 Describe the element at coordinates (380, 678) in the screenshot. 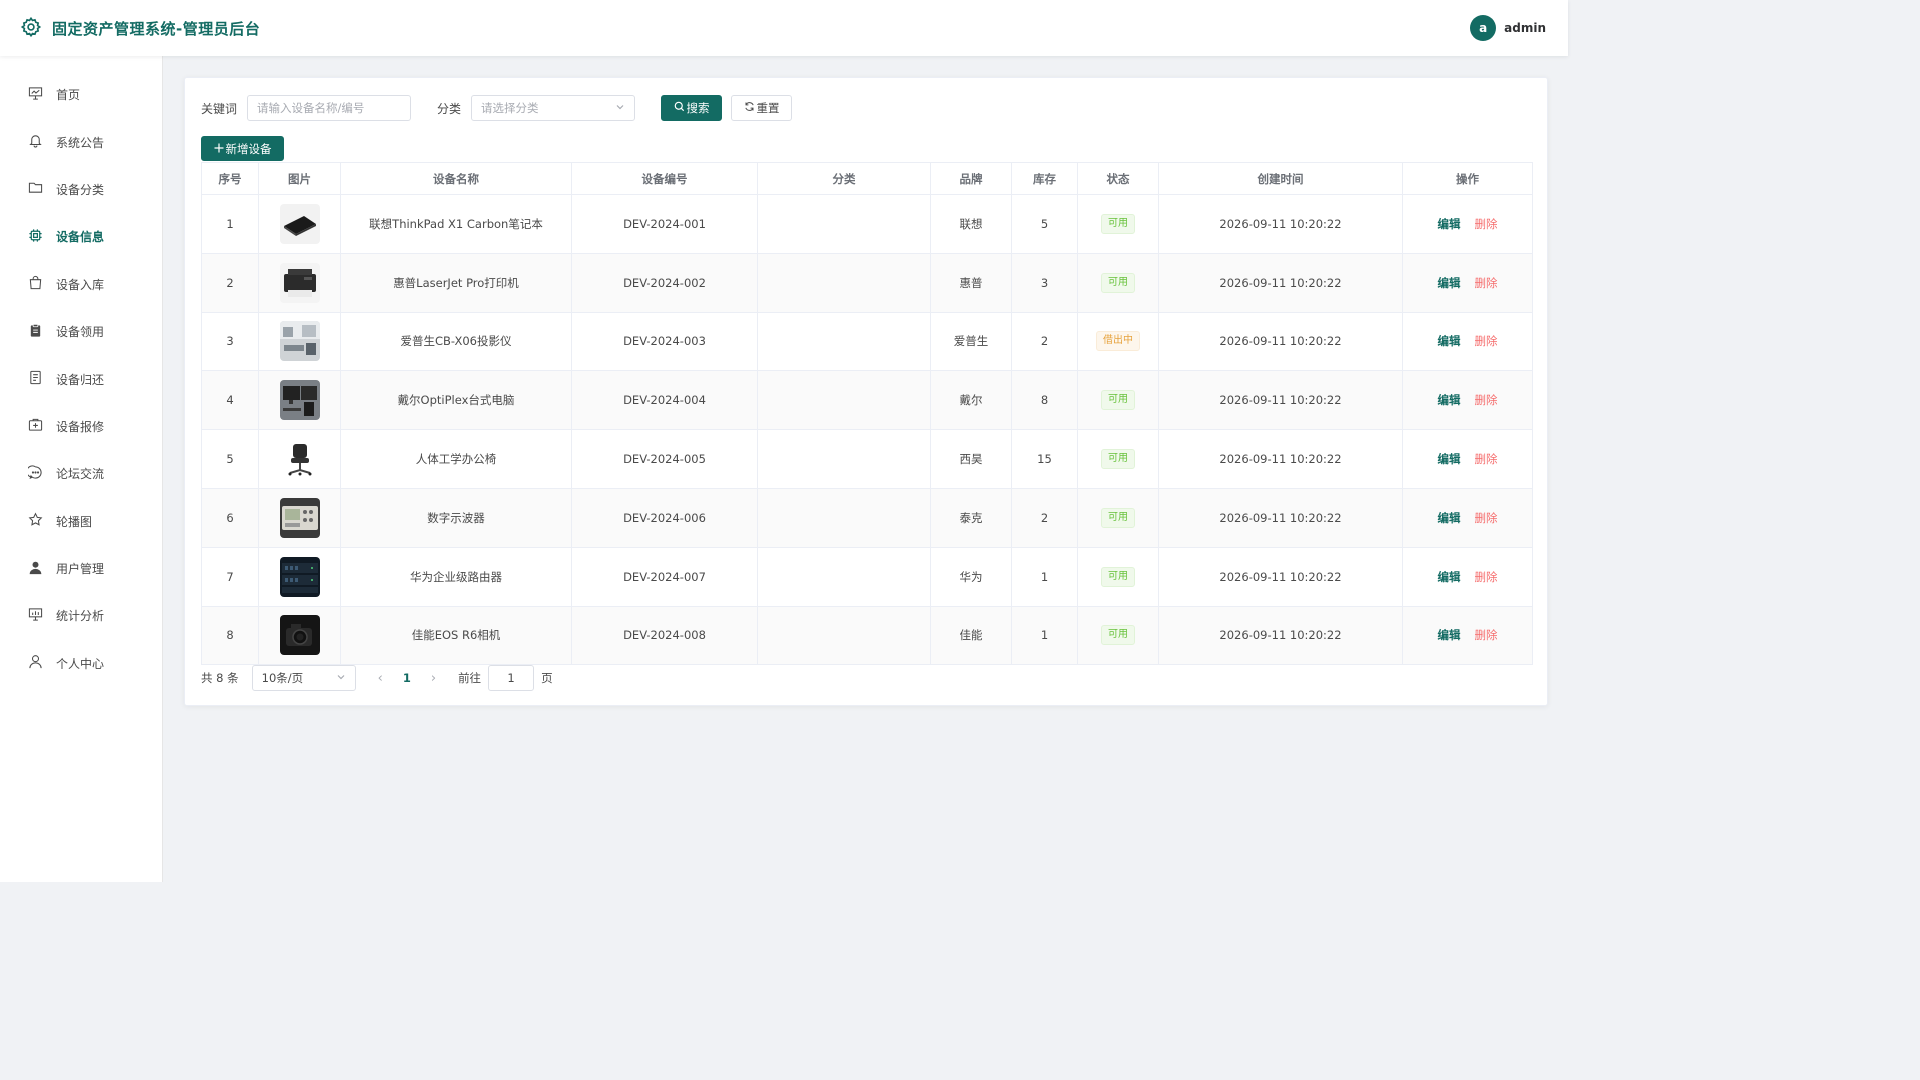

I see `prev-page-icon: ‹` at that location.